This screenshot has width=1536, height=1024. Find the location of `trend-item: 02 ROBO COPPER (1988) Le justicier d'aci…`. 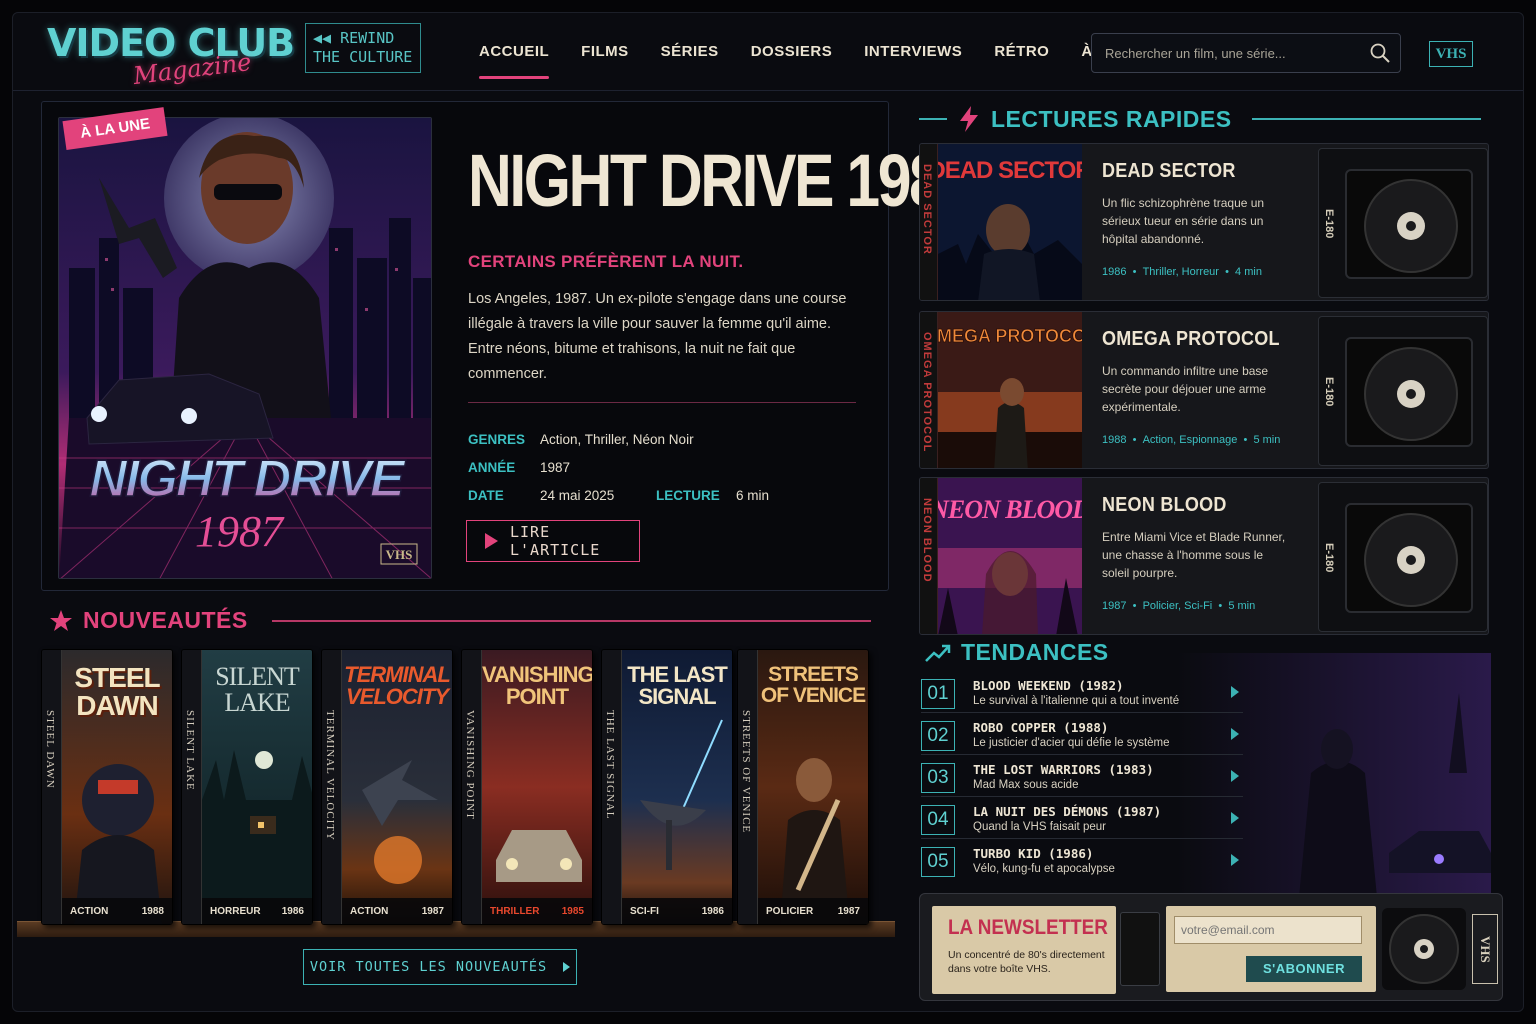

trend-item: 02 ROBO COPPER (1988) Le justicier d'aci… is located at coordinates (1082, 736).